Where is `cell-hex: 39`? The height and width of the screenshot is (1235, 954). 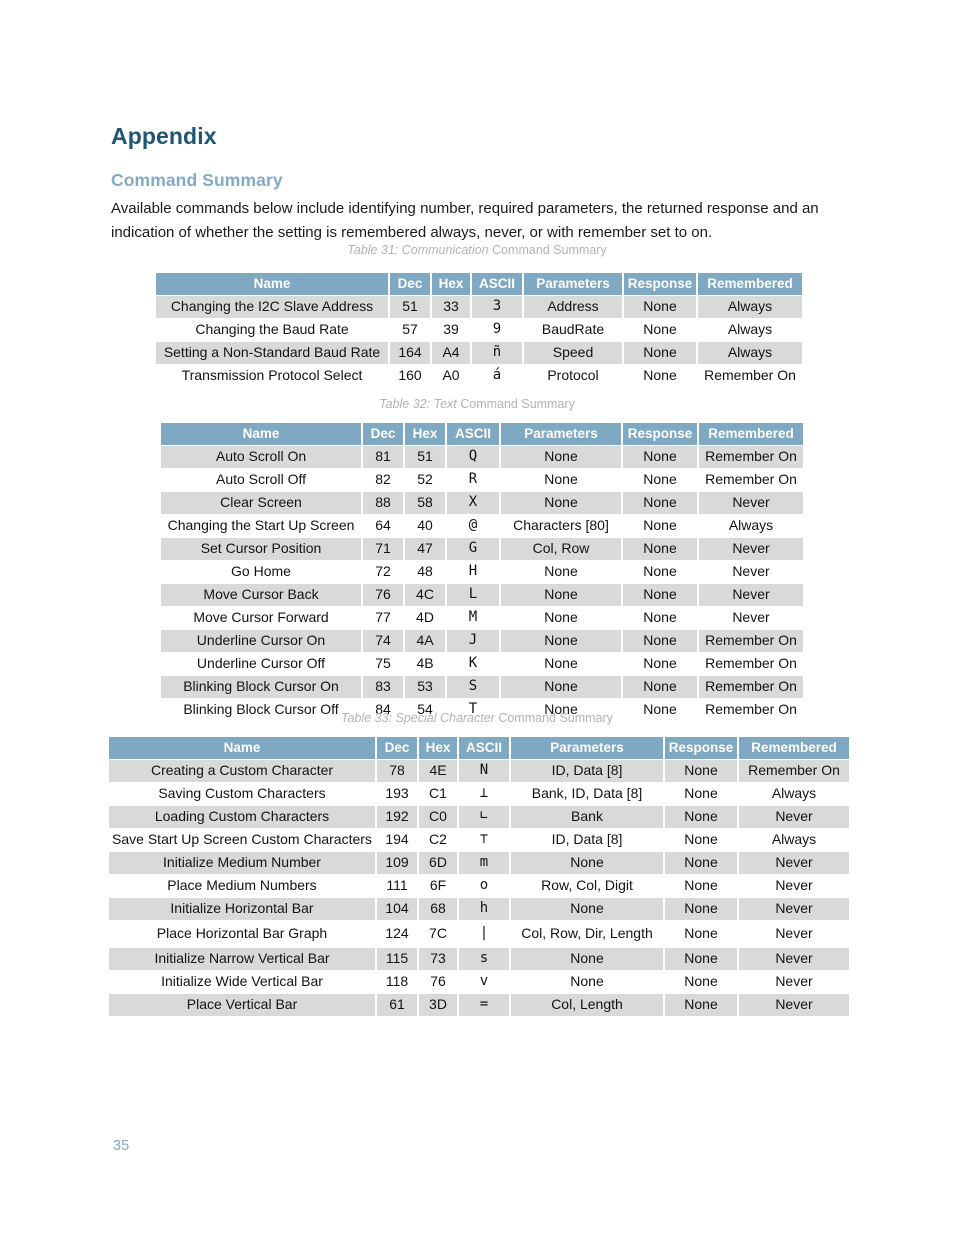
cell-hex: 39 is located at coordinates (451, 330).